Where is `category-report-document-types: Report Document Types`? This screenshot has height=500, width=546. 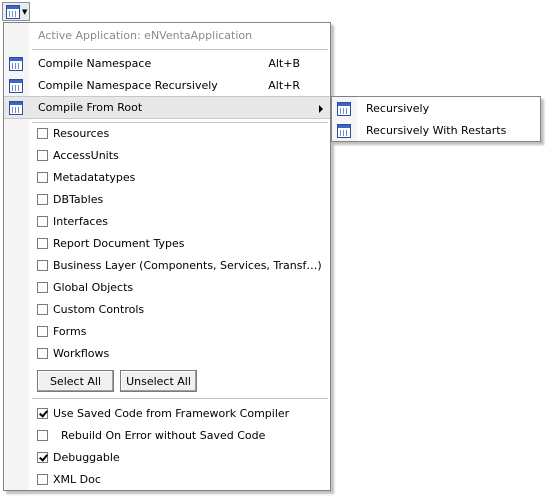 category-report-document-types: Report Document Types is located at coordinates (167, 244).